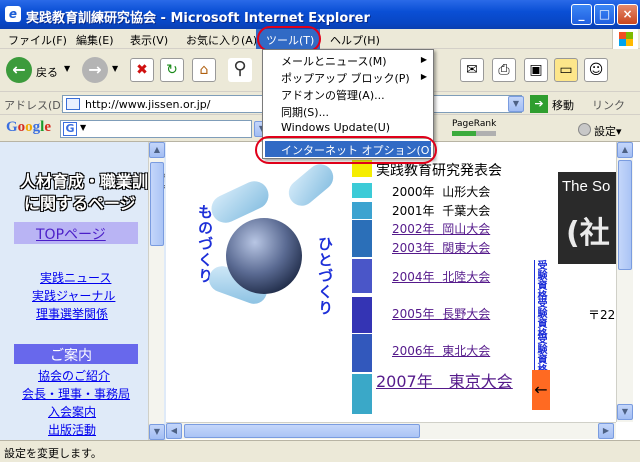  What do you see at coordinates (240, 70) in the screenshot?
I see `search-icon: ⚲` at bounding box center [240, 70].